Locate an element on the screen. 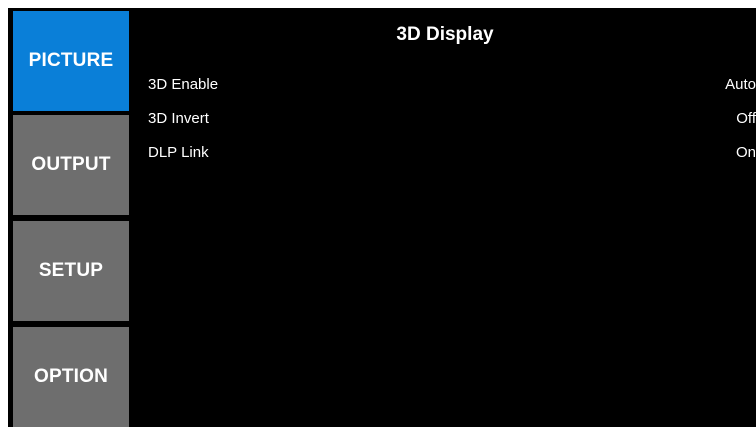  setting-label: 3D Invert is located at coordinates (178, 118).